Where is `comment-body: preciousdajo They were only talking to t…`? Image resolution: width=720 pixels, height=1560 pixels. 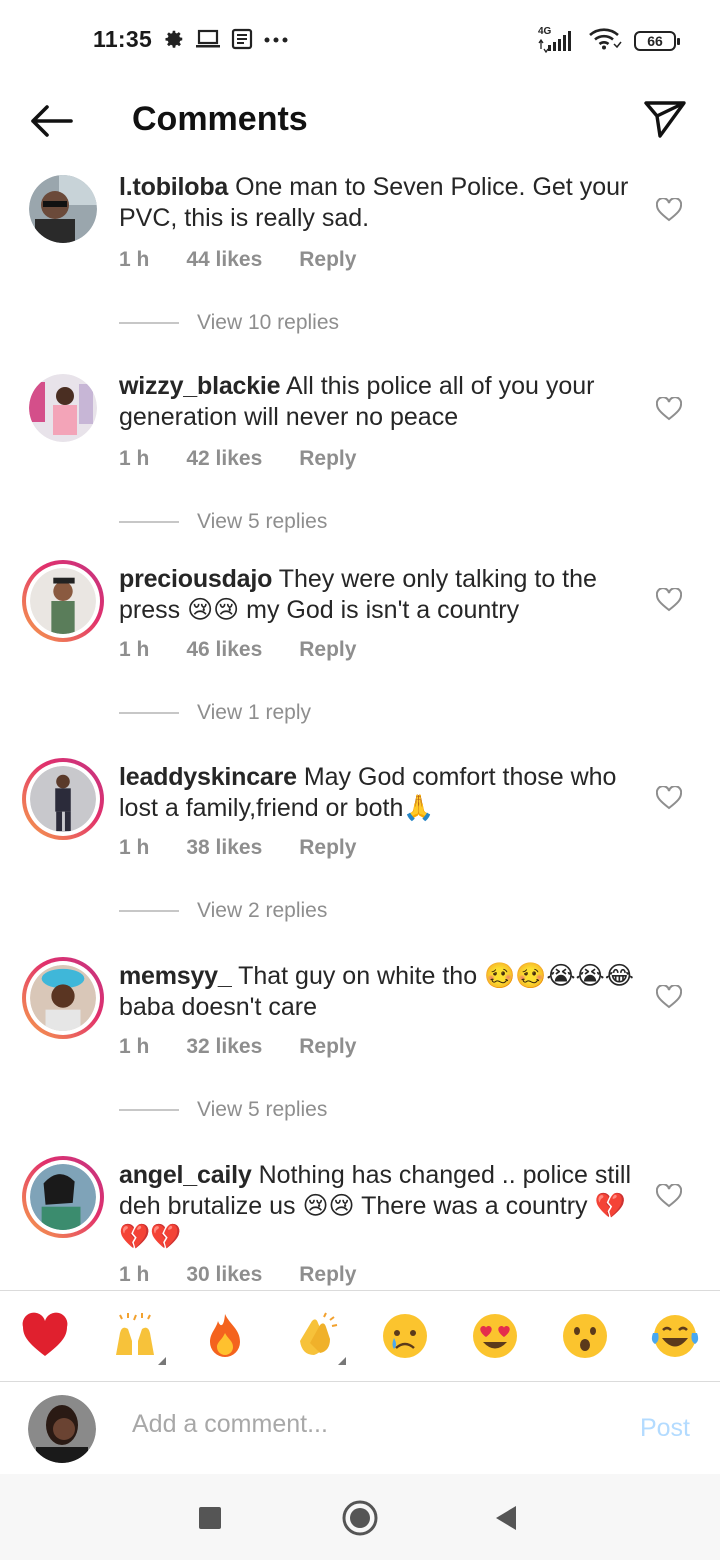 comment-body: preciousdajo They were only talking to t… is located at coordinates (379, 595).